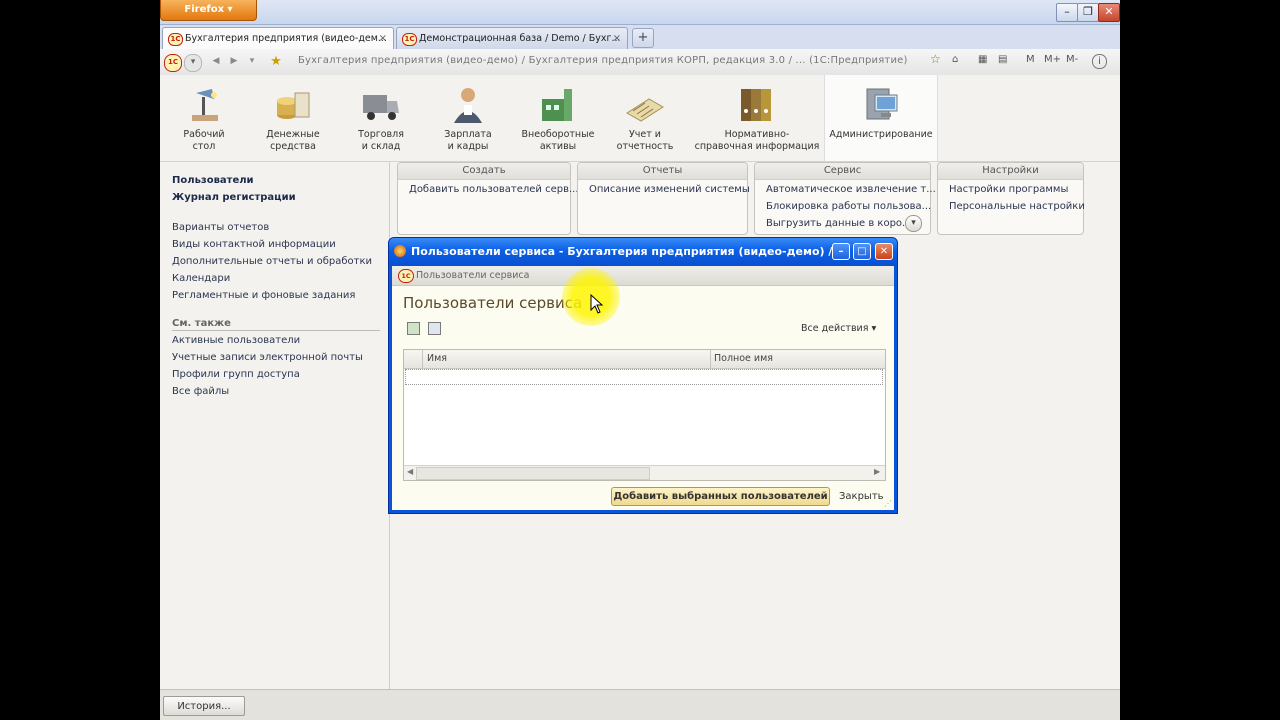 The image size is (1280, 720). I want to click on mouse-pointer-icon, so click(597, 304).